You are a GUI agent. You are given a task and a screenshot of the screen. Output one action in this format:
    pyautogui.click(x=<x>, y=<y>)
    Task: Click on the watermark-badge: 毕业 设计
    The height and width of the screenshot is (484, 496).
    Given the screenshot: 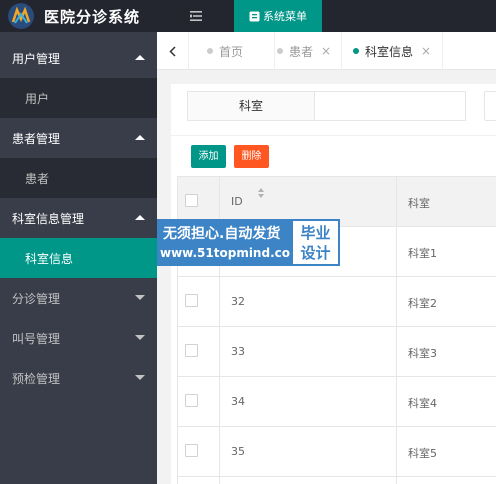 What is the action you would take?
    pyautogui.click(x=315, y=242)
    